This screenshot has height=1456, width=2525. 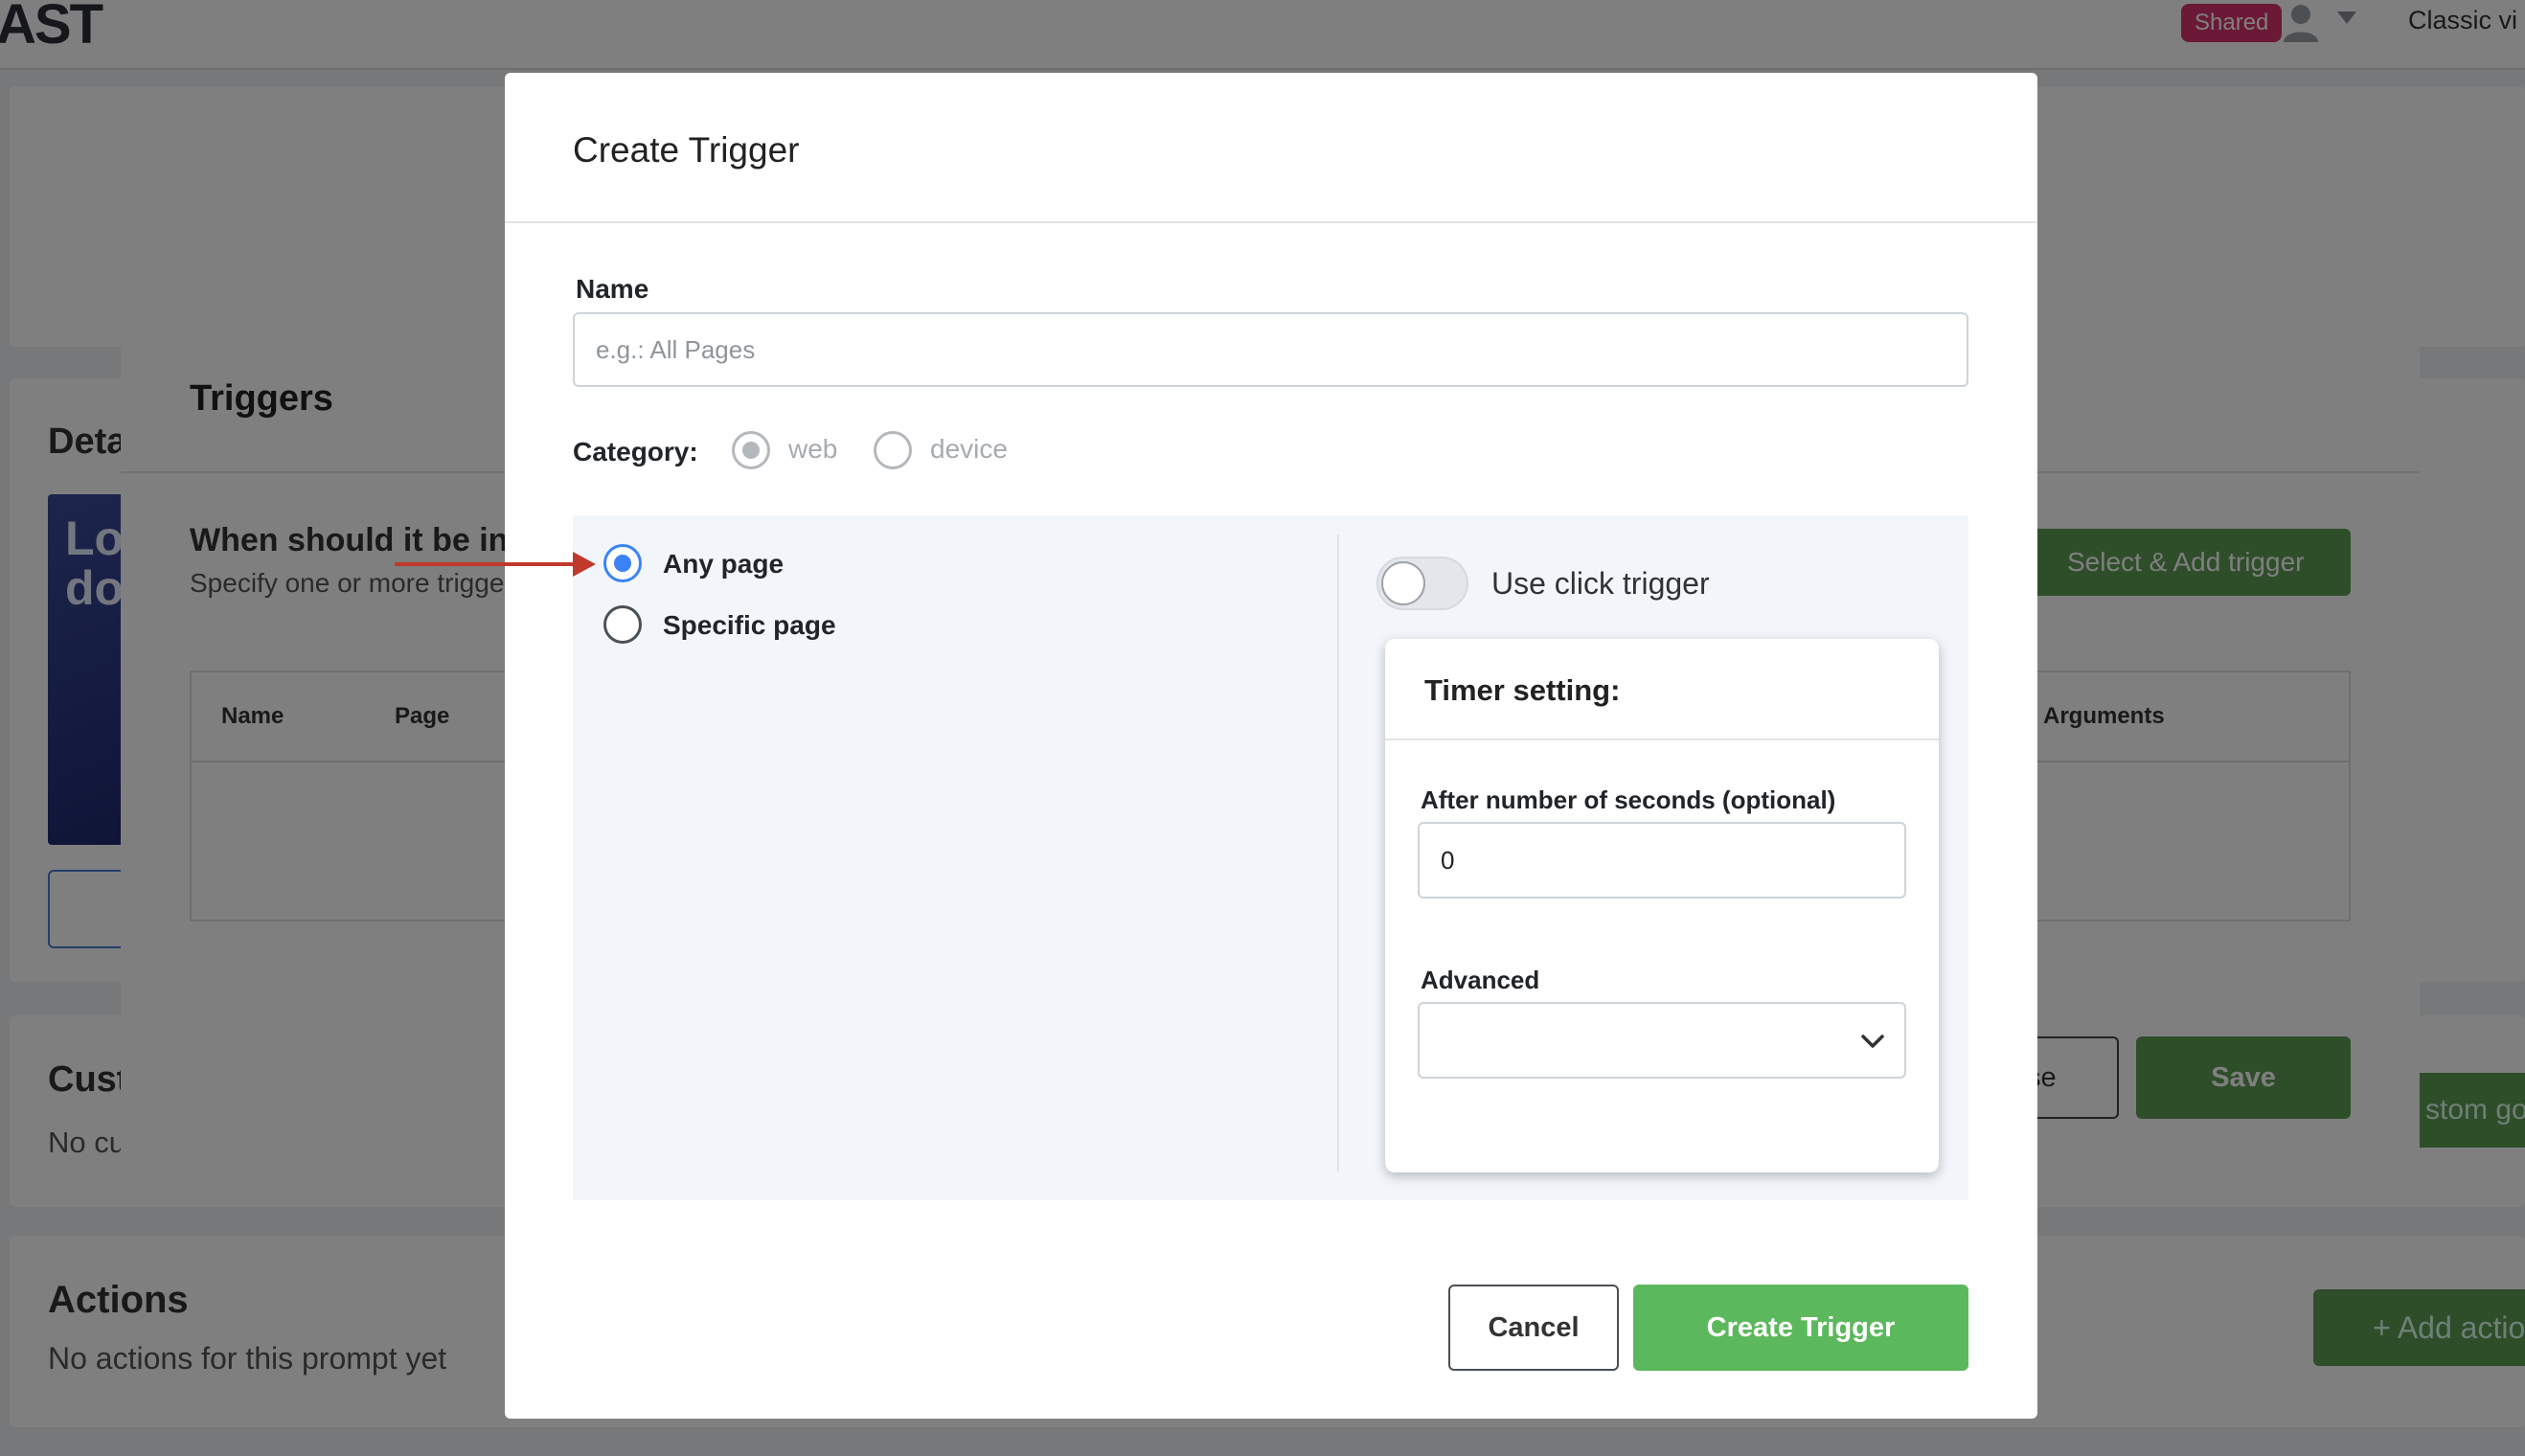 I want to click on timer-setting-card, so click(x=1662, y=905).